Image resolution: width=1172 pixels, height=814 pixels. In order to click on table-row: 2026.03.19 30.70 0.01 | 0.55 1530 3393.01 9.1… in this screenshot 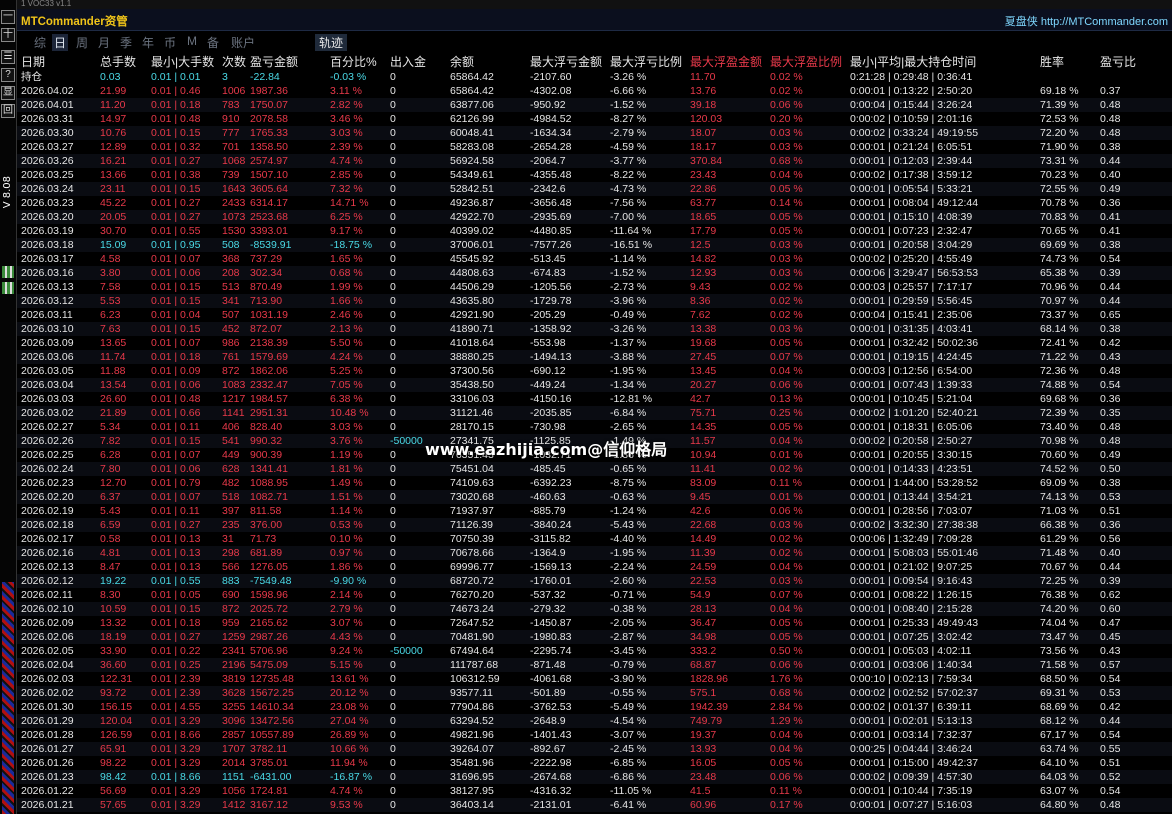, I will do `click(594, 231)`.